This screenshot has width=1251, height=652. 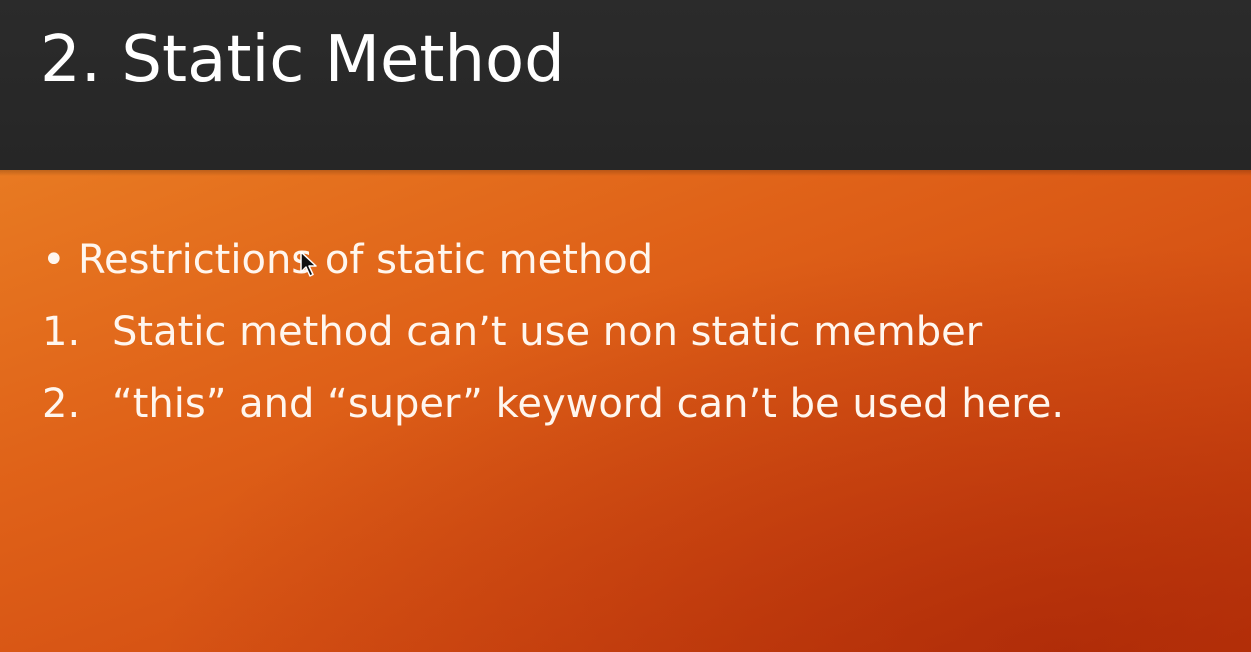 What do you see at coordinates (61, 332) in the screenshot?
I see `list-item-number: 1.` at bounding box center [61, 332].